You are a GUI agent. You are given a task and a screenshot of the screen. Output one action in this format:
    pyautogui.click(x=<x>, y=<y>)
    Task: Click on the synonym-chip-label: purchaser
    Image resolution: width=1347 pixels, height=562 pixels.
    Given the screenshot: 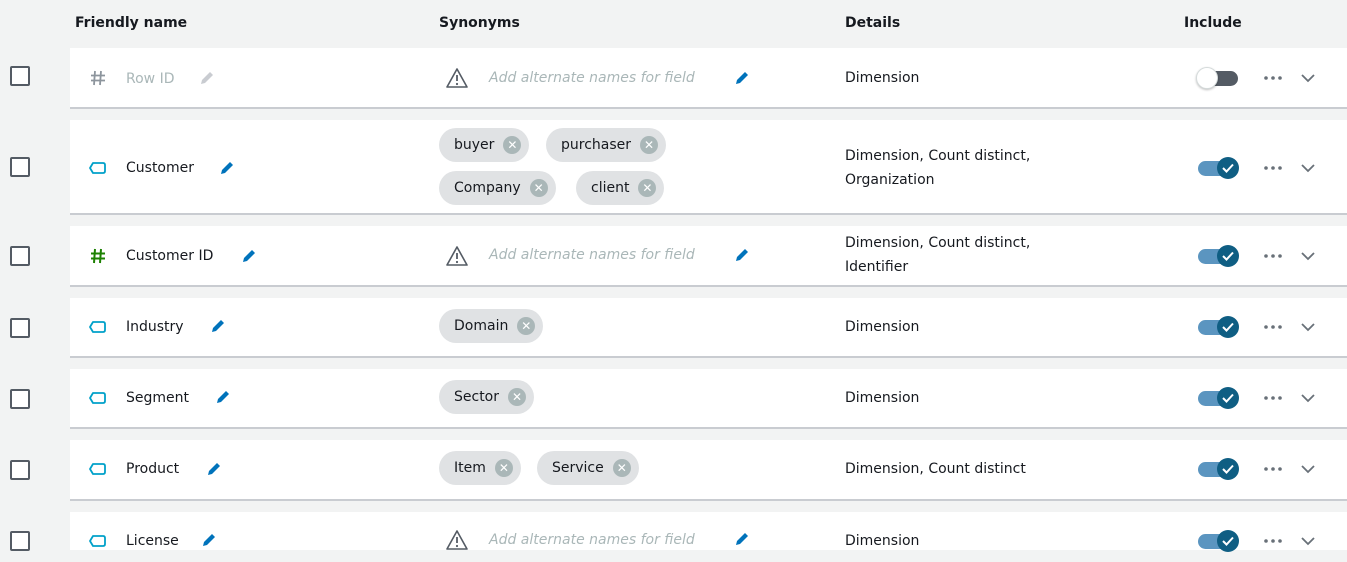 What is the action you would take?
    pyautogui.click(x=596, y=145)
    